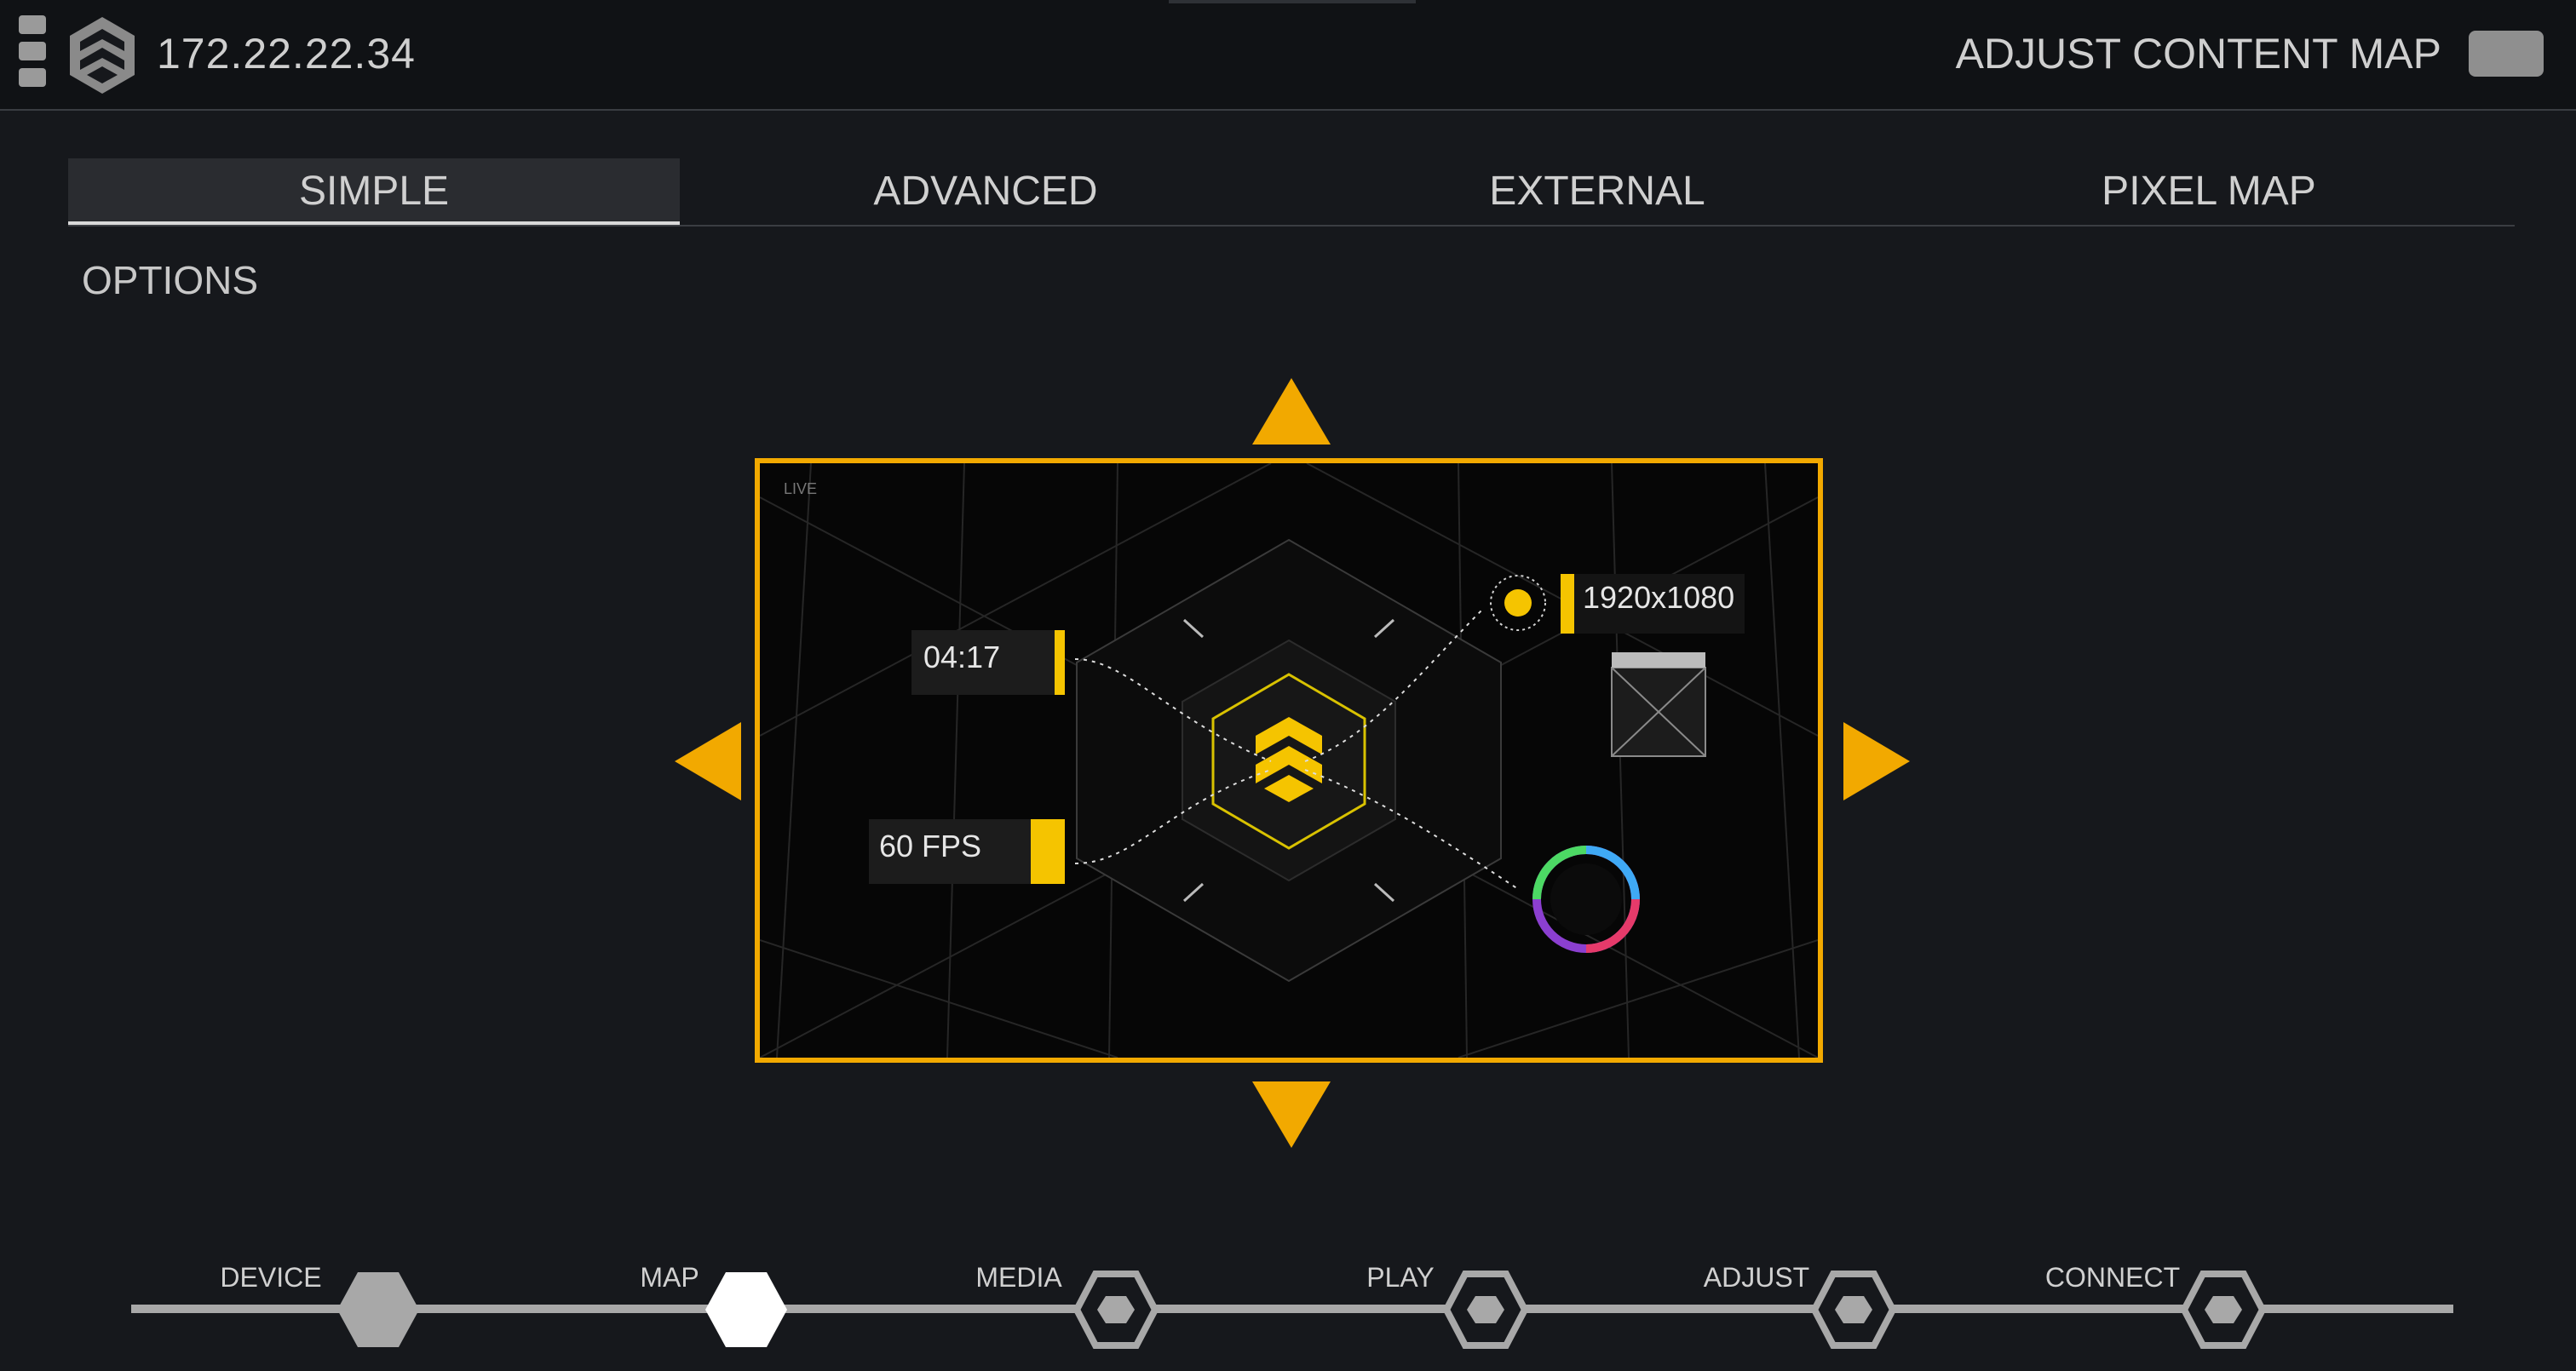 The width and height of the screenshot is (2576, 1371). What do you see at coordinates (1757, 1277) in the screenshot?
I see `step-adjust-label: ADJUST` at bounding box center [1757, 1277].